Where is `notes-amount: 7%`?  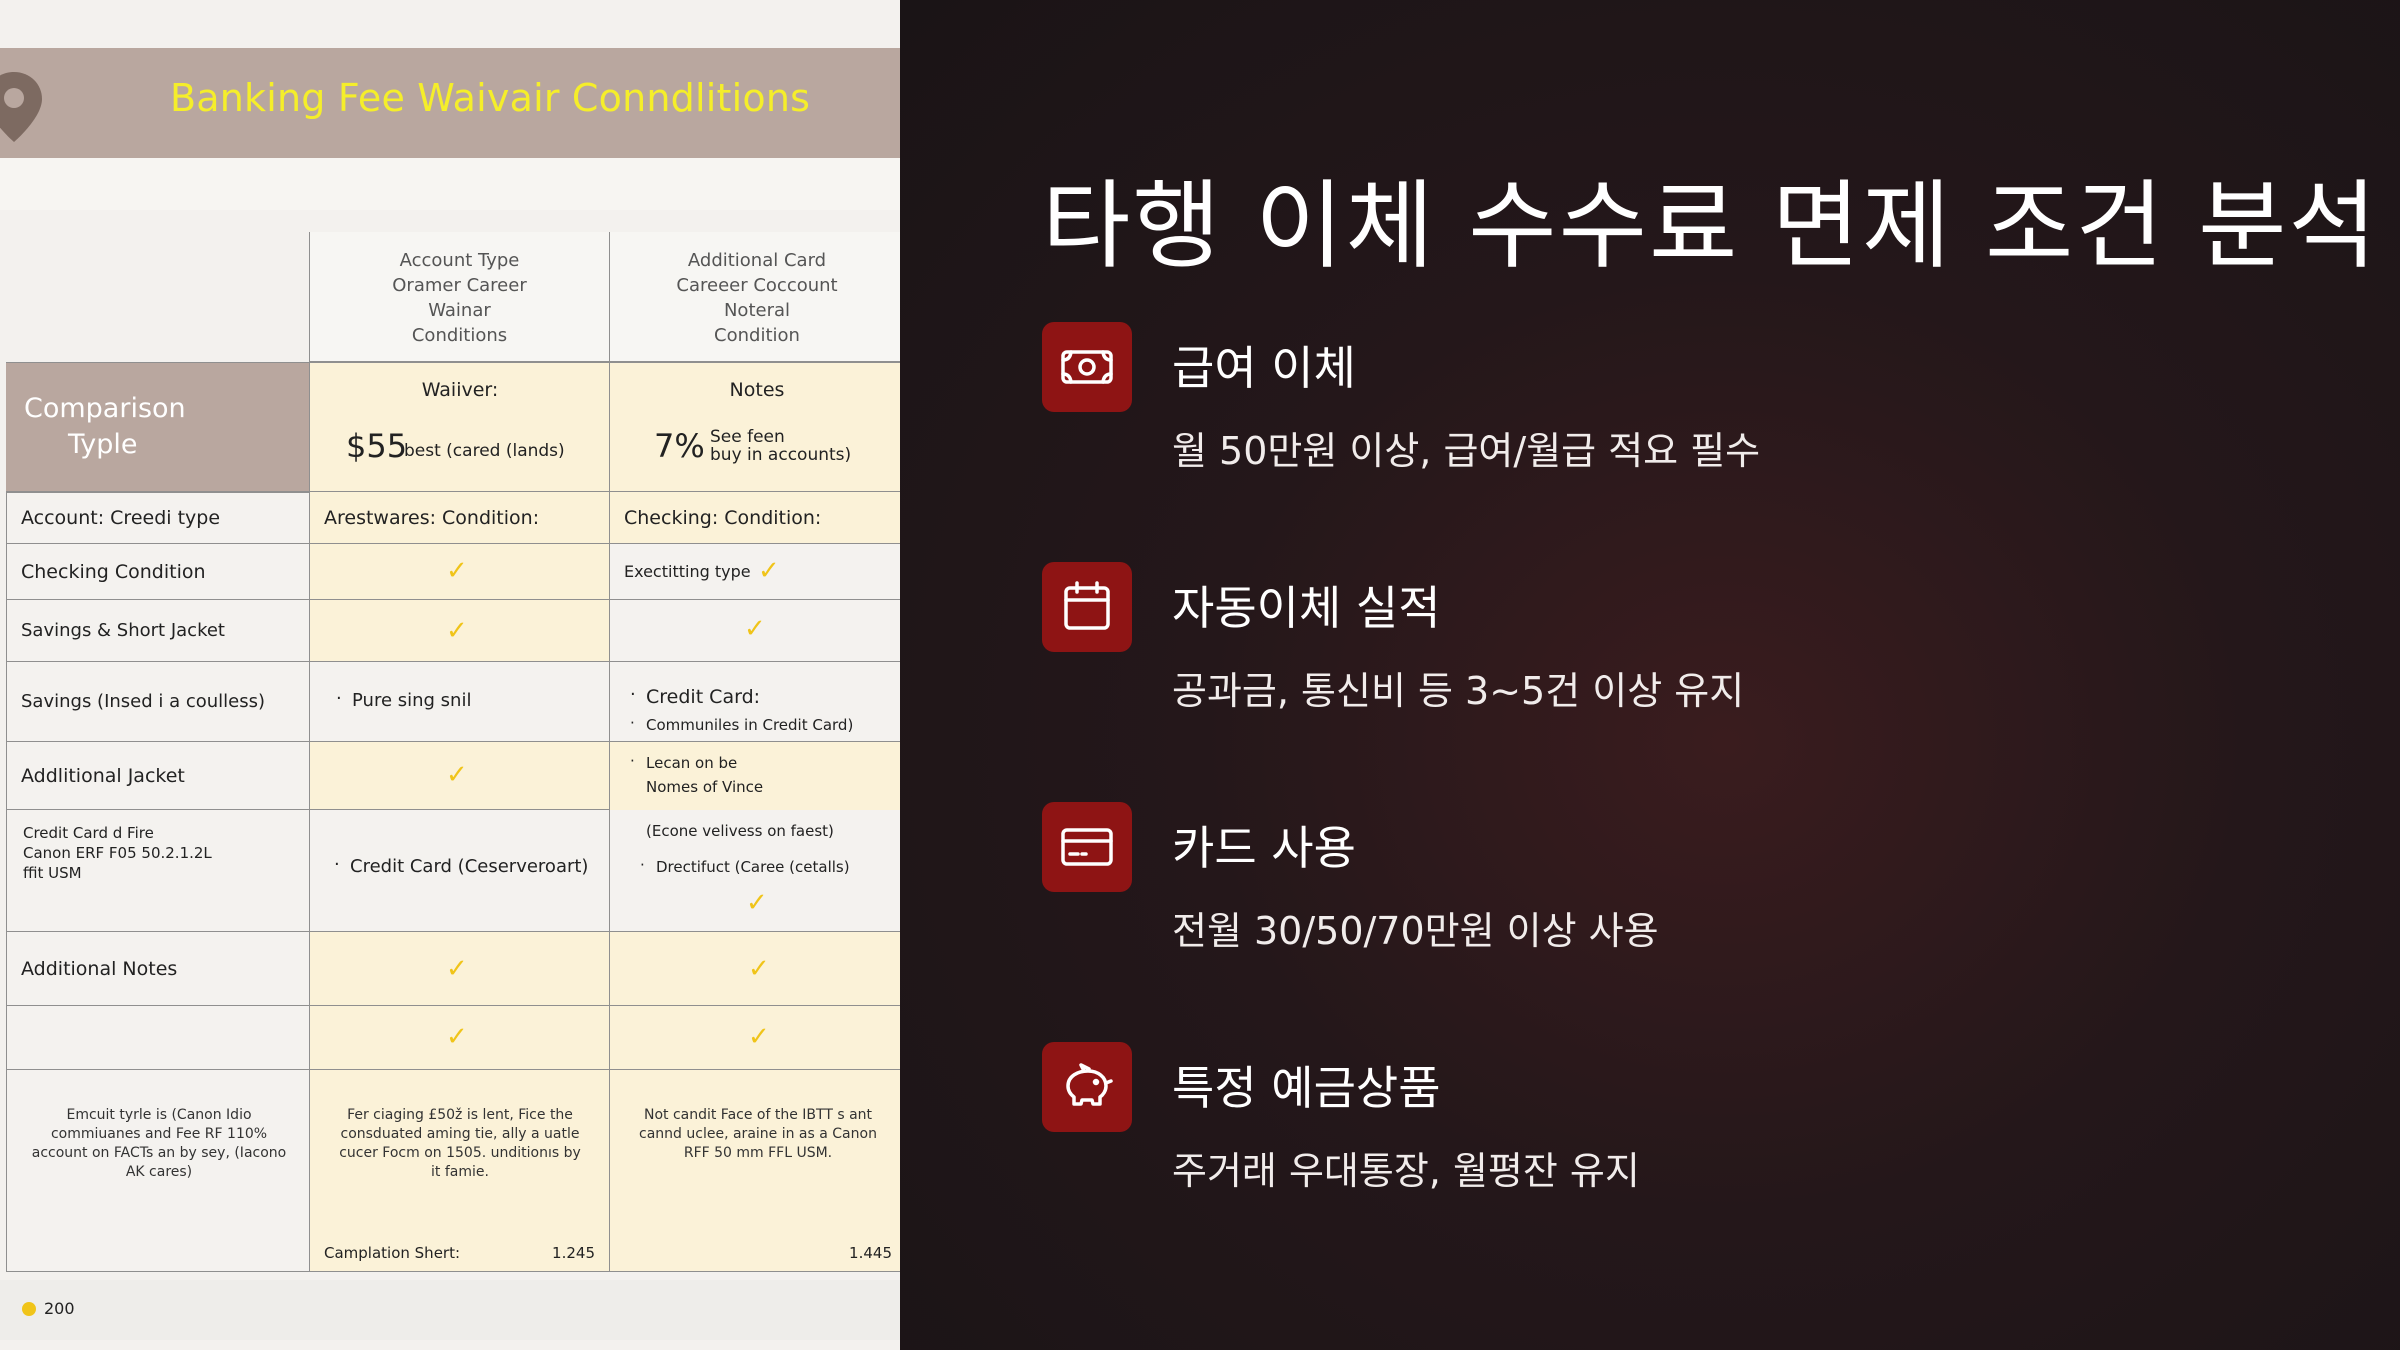 notes-amount: 7% is located at coordinates (679, 446).